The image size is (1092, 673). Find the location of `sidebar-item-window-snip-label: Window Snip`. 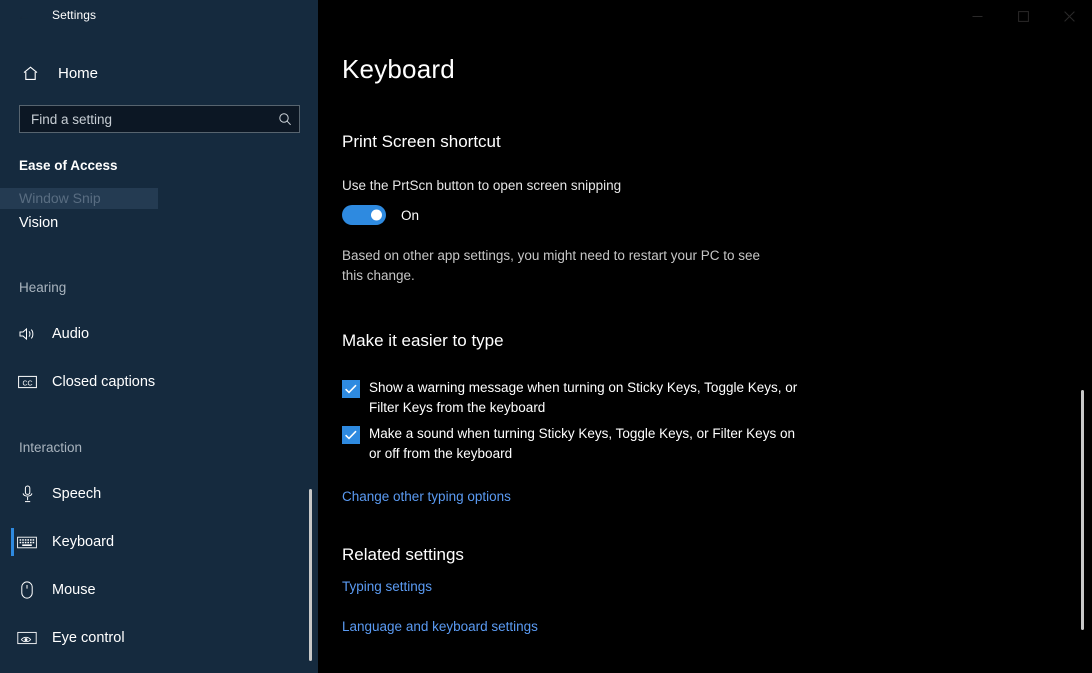

sidebar-item-window-snip-label: Window Snip is located at coordinates (60, 198).